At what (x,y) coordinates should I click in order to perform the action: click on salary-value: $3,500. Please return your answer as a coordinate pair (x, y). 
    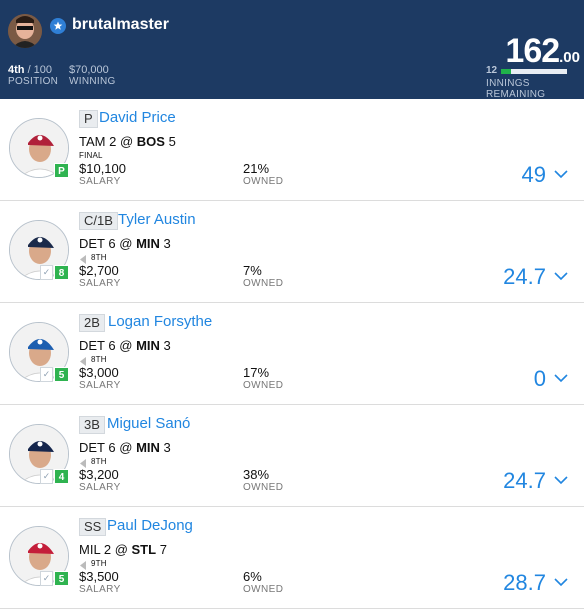
    Looking at the image, I should click on (99, 576).